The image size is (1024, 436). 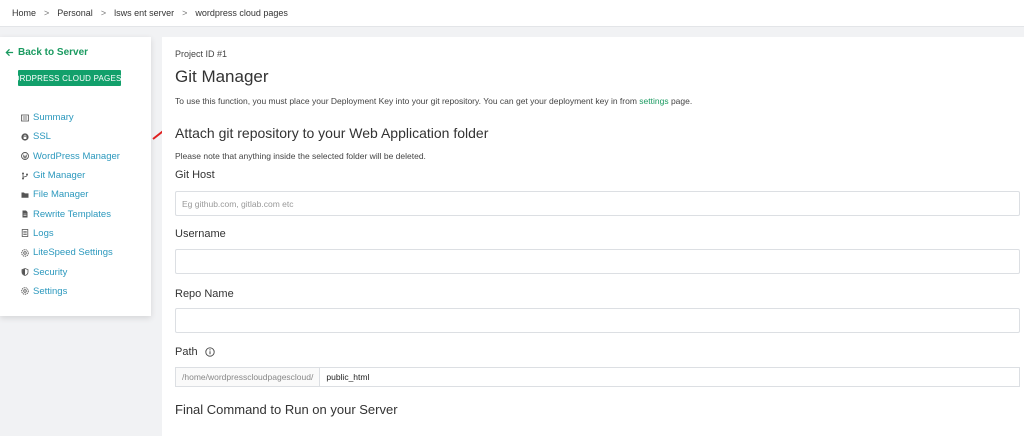 What do you see at coordinates (50, 272) in the screenshot?
I see `sidebar-item-label: Security` at bounding box center [50, 272].